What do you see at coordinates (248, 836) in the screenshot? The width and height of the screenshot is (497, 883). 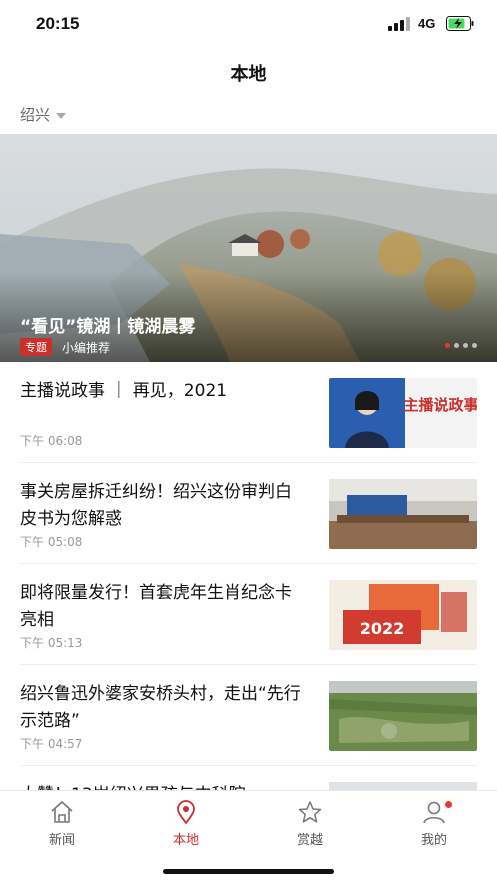 I see `bottom-tab-bar: 新闻 本地 赏越 我的` at bounding box center [248, 836].